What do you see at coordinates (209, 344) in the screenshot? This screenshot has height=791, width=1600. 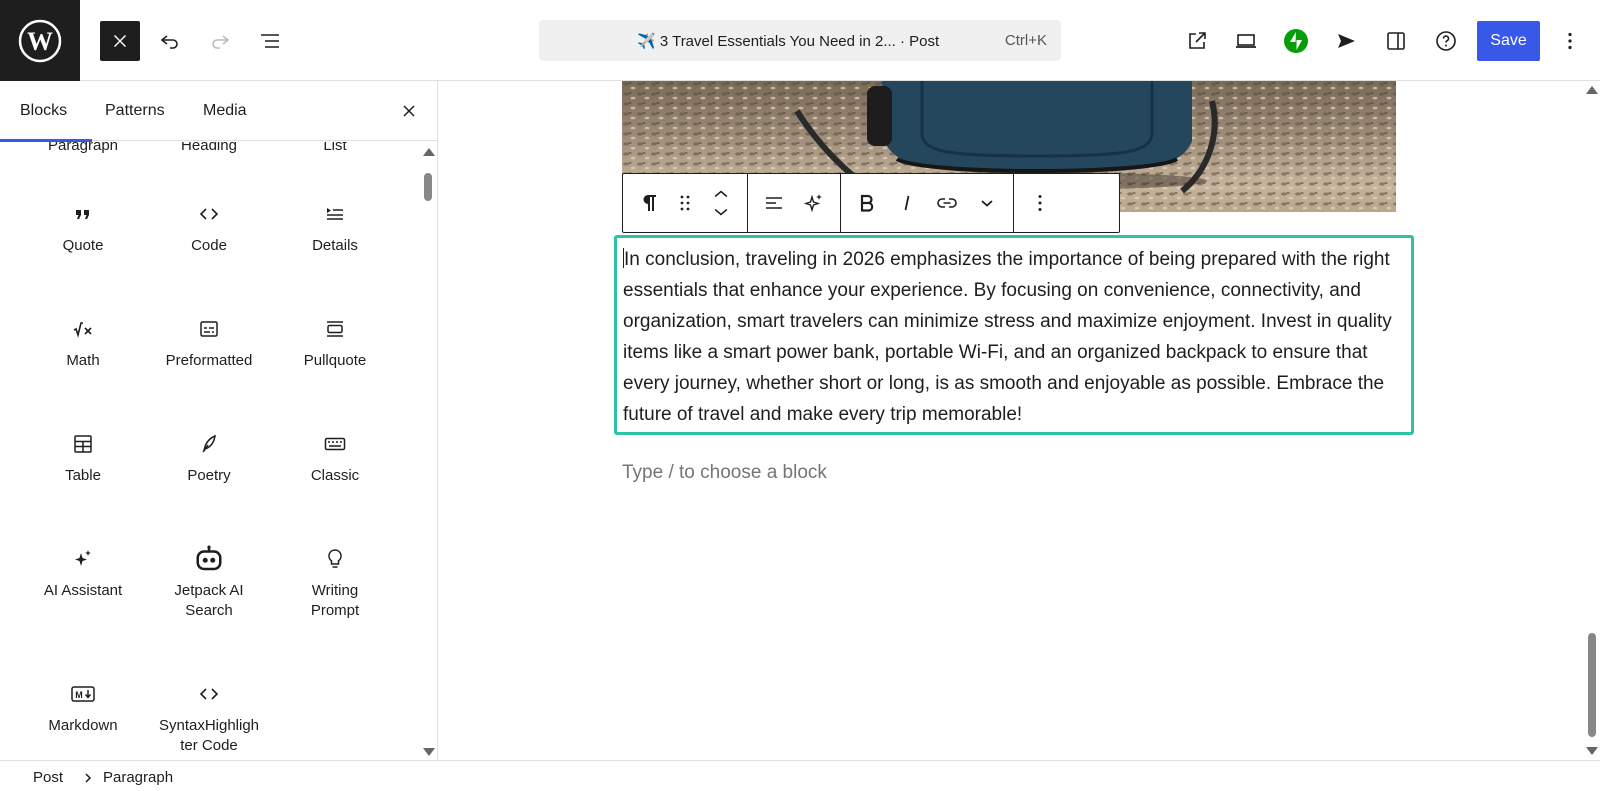 I see `block-preformatted: Preformatted` at bounding box center [209, 344].